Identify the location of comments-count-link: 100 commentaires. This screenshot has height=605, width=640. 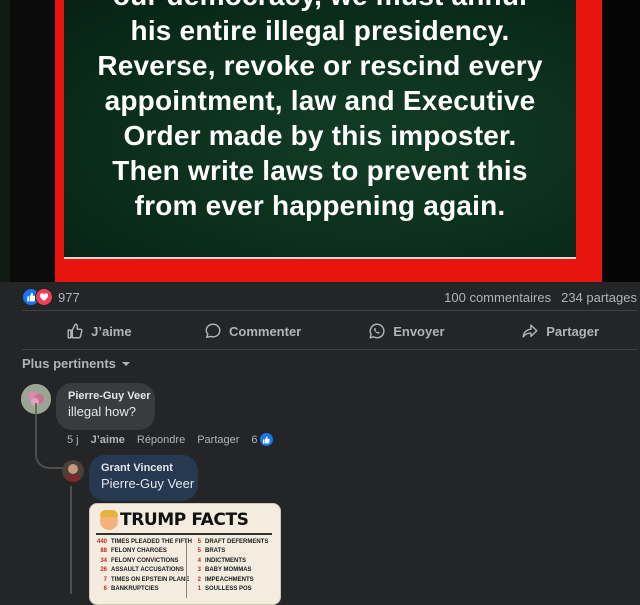
(497, 297).